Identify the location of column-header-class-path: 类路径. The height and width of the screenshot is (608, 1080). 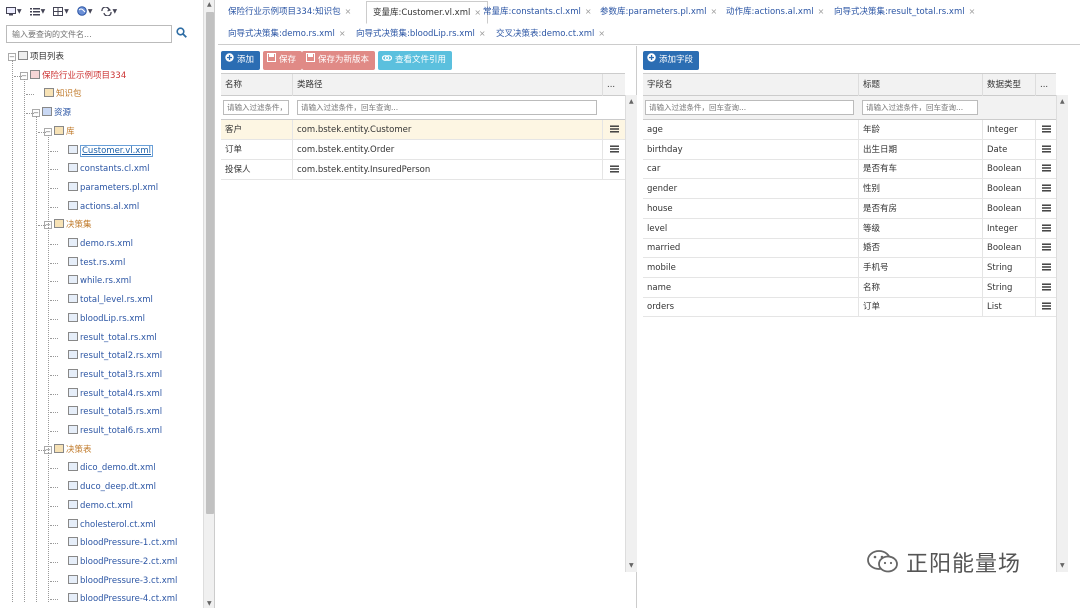
(448, 85).